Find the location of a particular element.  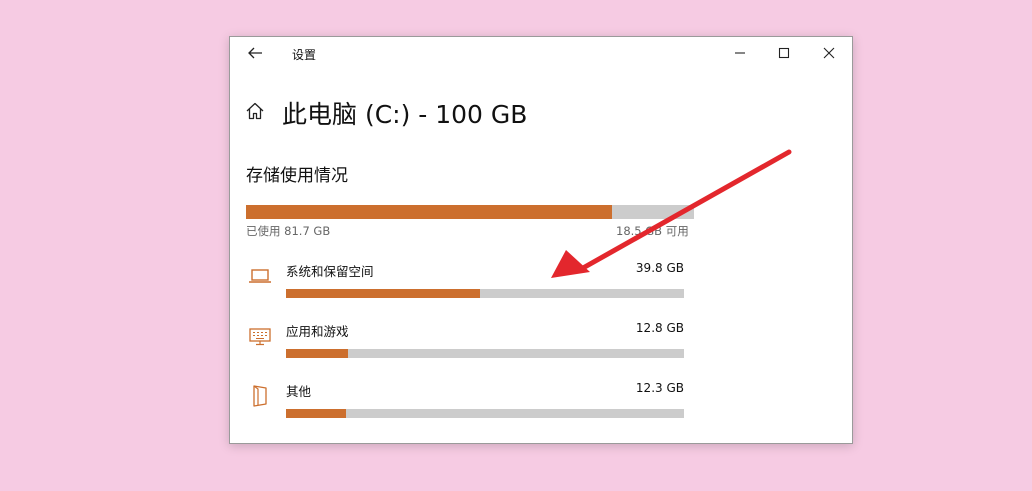

annotation-arrow is located at coordinates (671, 213).